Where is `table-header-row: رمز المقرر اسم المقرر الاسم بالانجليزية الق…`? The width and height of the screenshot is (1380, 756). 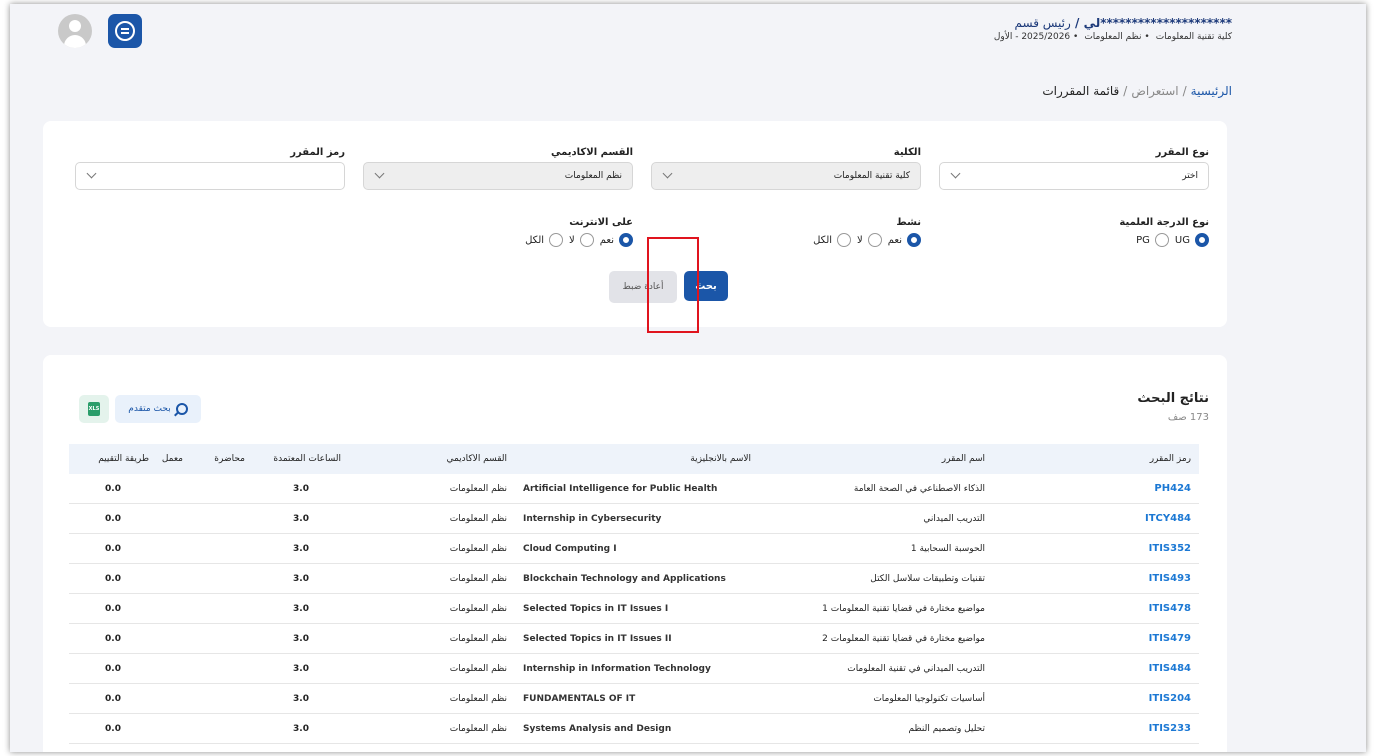
table-header-row: رمز المقرر اسم المقرر الاسم بالانجليزية الق… is located at coordinates (634, 459).